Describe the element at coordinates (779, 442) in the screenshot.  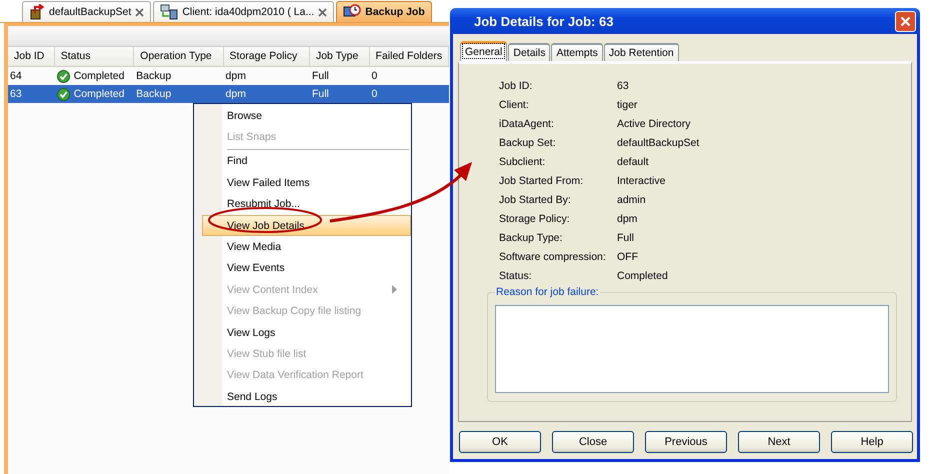
I see `dialog-button: Next` at that location.